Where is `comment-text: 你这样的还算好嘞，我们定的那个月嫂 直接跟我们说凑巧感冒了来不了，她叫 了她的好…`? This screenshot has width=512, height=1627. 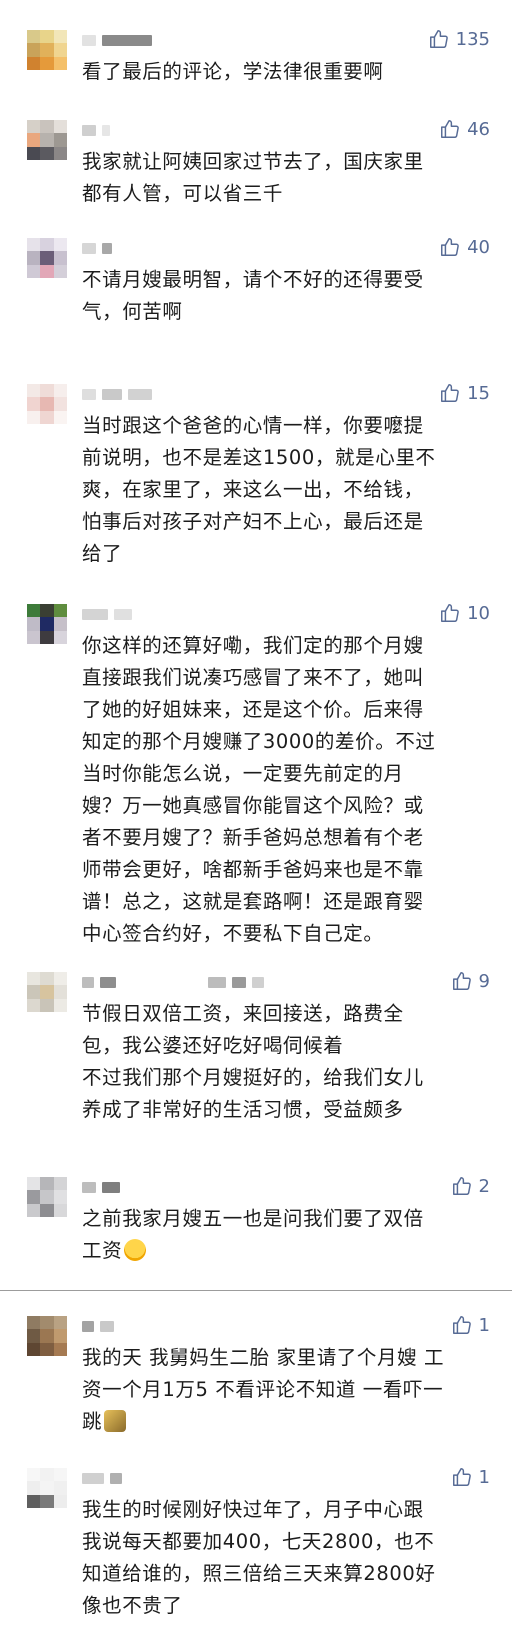 comment-text: 你这样的还算好嘞，我们定的那个月嫂 直接跟我们说凑巧感冒了来不了，她叫 了她的好… is located at coordinates (259, 789).